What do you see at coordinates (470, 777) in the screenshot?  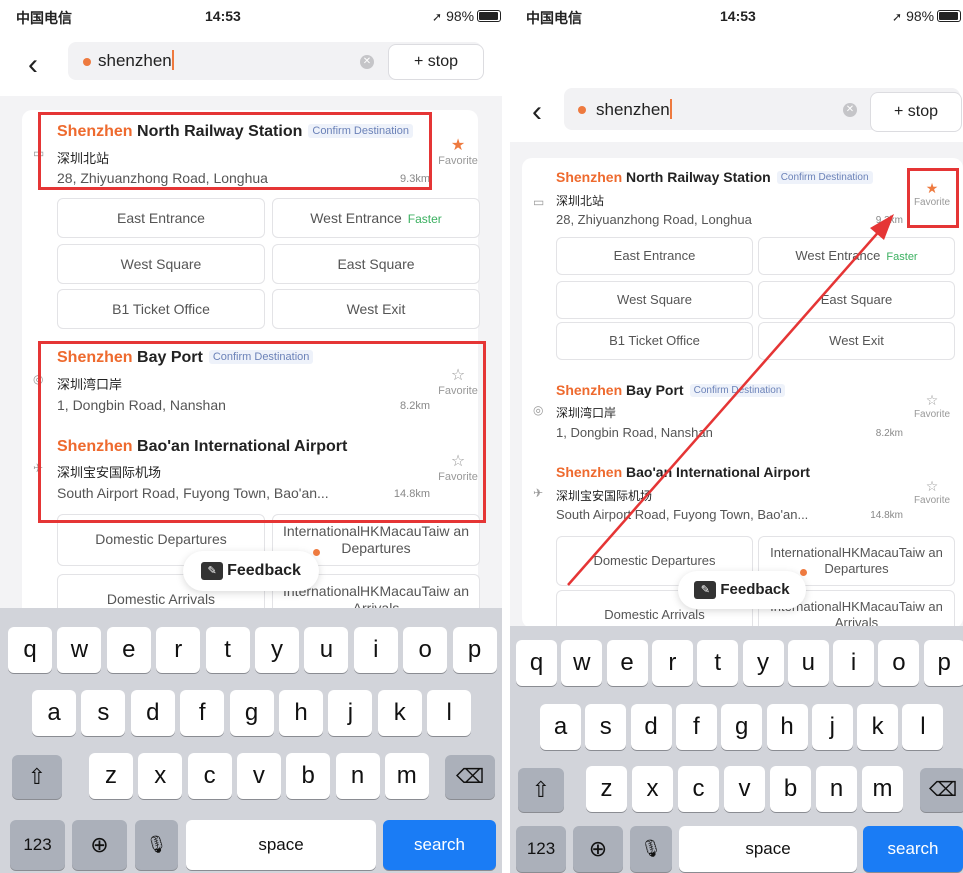 I see `left-backspace-icon: ⌫` at bounding box center [470, 777].